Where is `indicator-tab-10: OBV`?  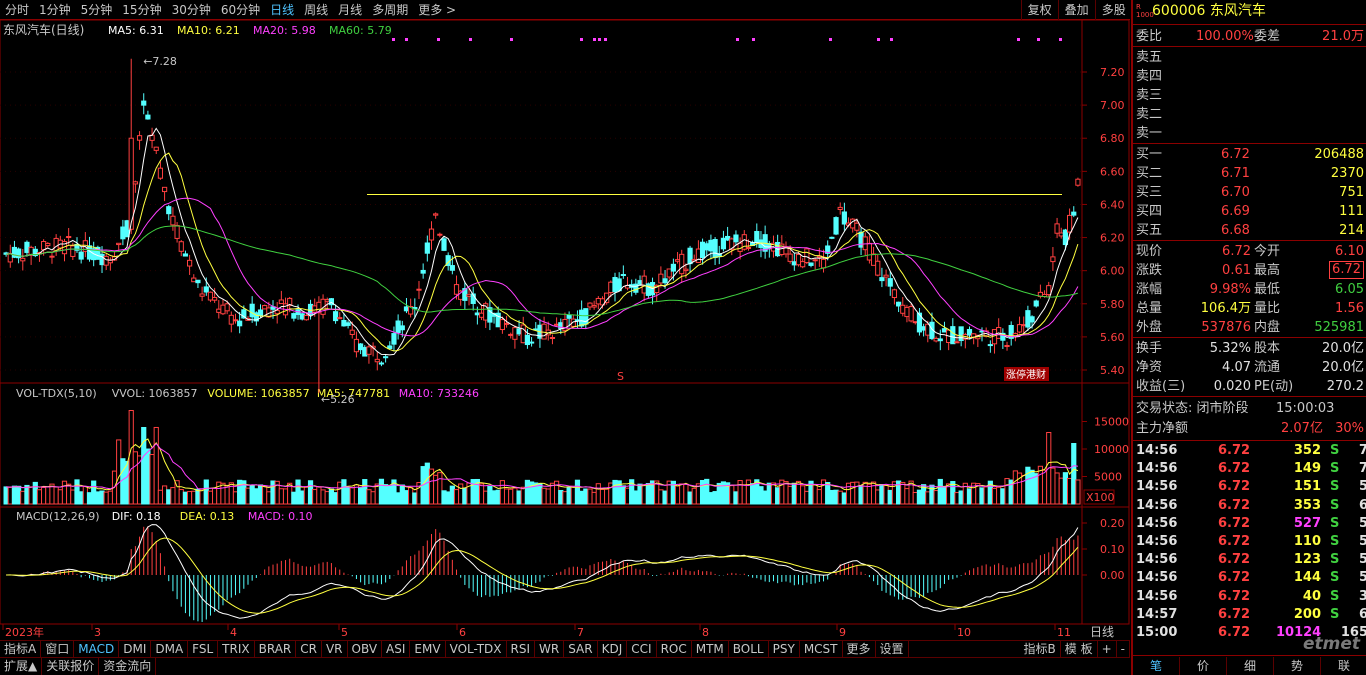 indicator-tab-10: OBV is located at coordinates (365, 649).